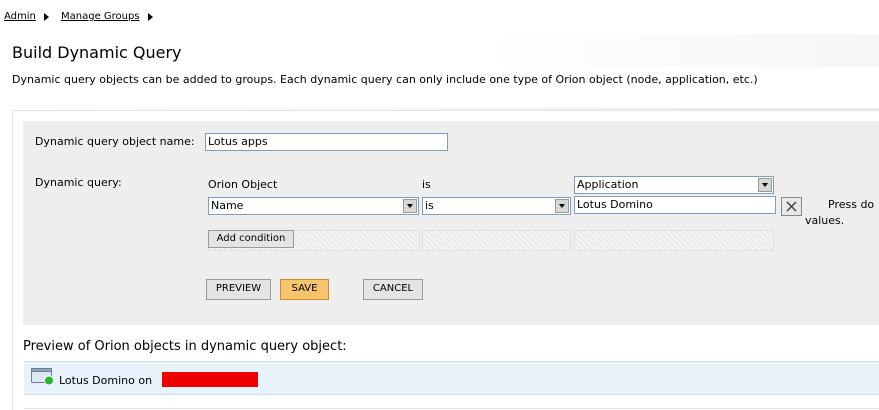 This screenshot has height=410, width=879. What do you see at coordinates (251, 239) in the screenshot?
I see `add-condition-button: Add condition` at bounding box center [251, 239].